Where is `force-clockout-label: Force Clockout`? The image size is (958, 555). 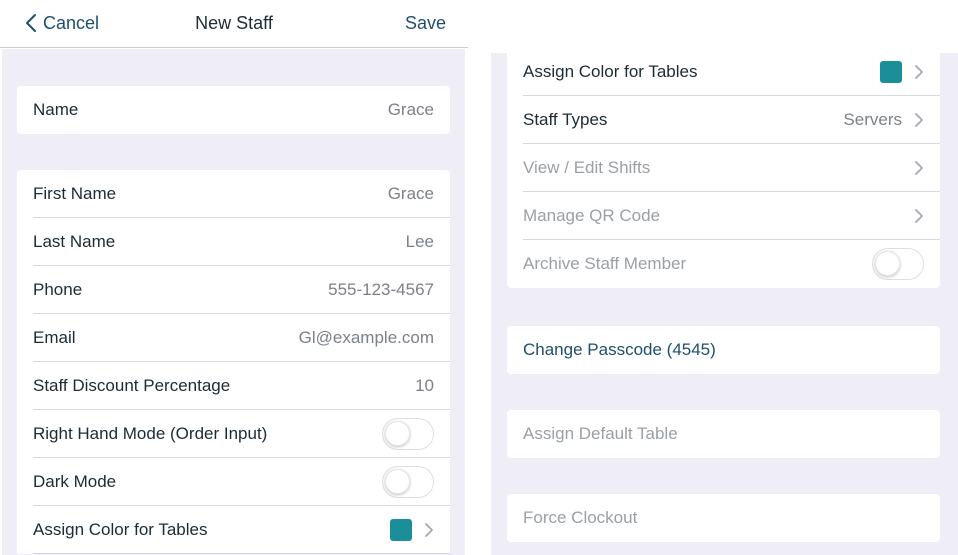
force-clockout-label: Force Clockout is located at coordinates (580, 517).